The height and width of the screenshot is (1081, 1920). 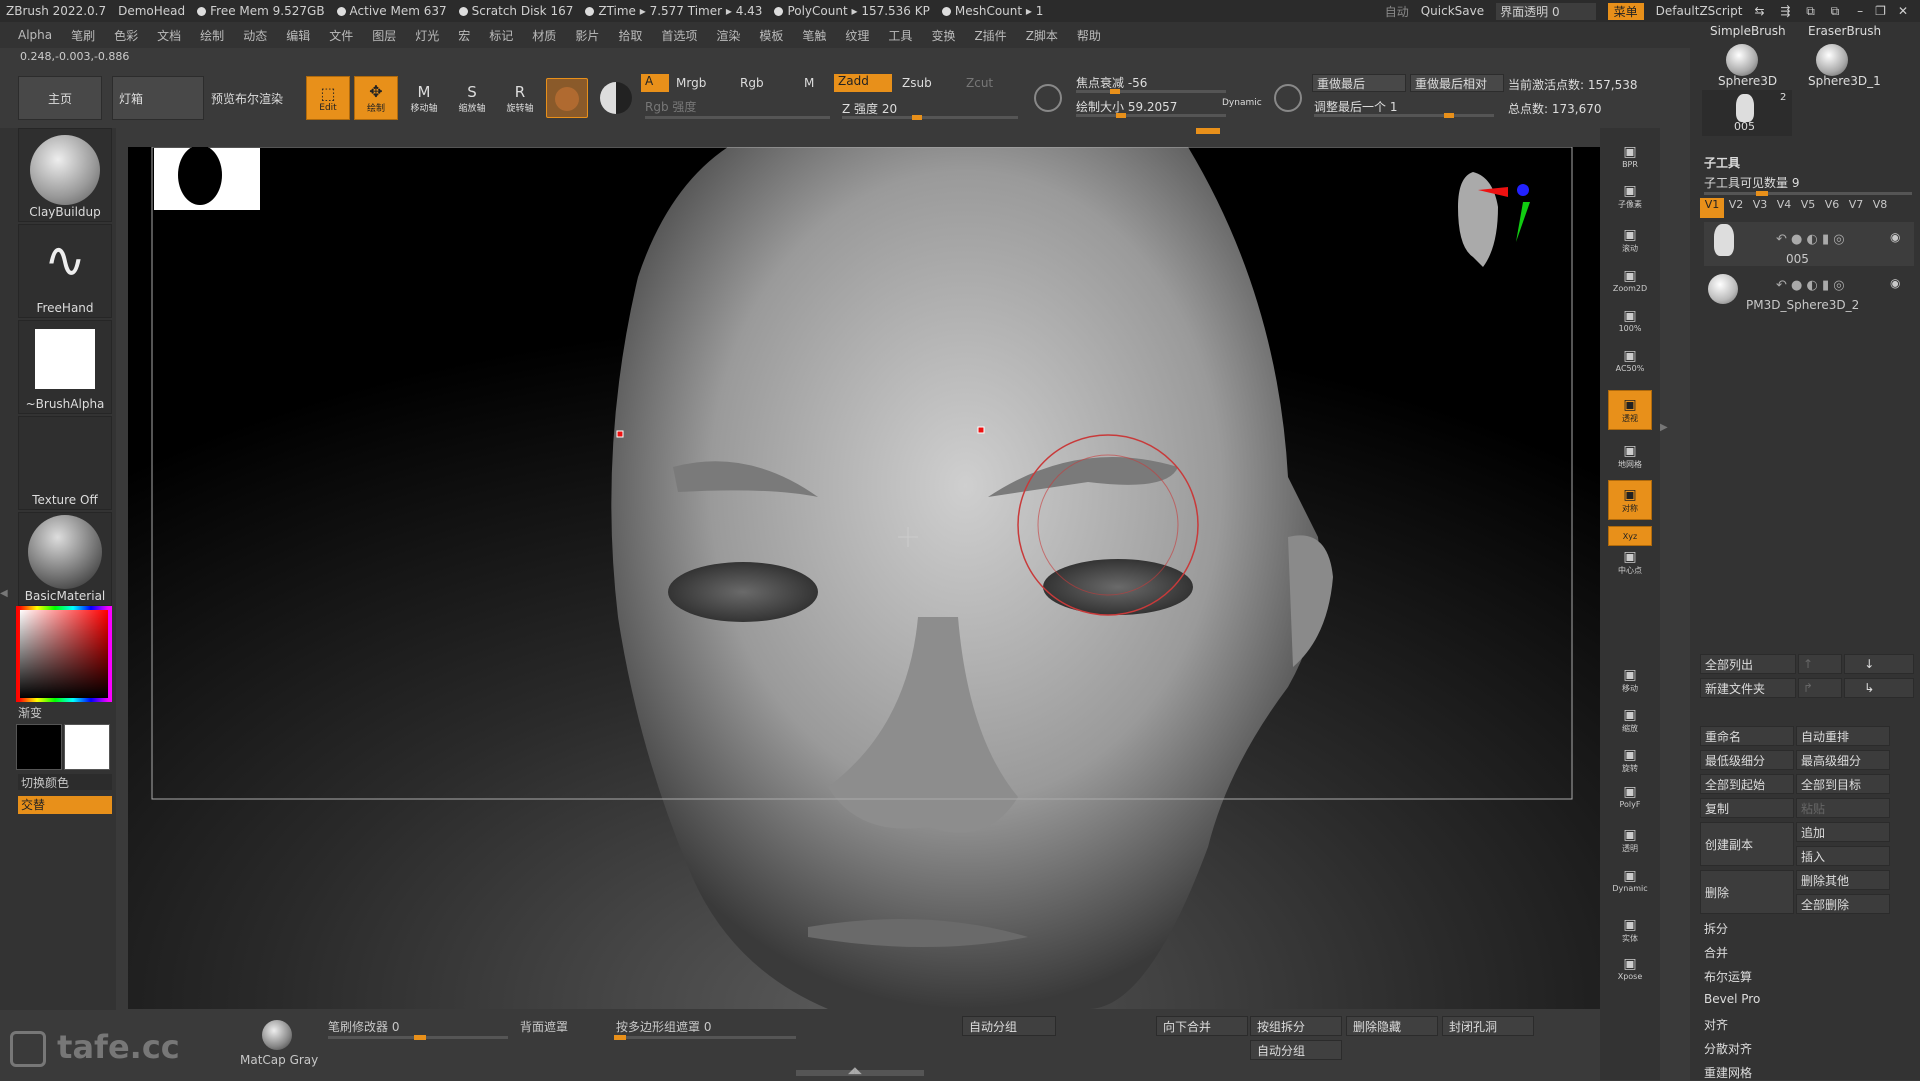 I want to click on shelf-button: ▣ 透视, so click(x=1630, y=410).